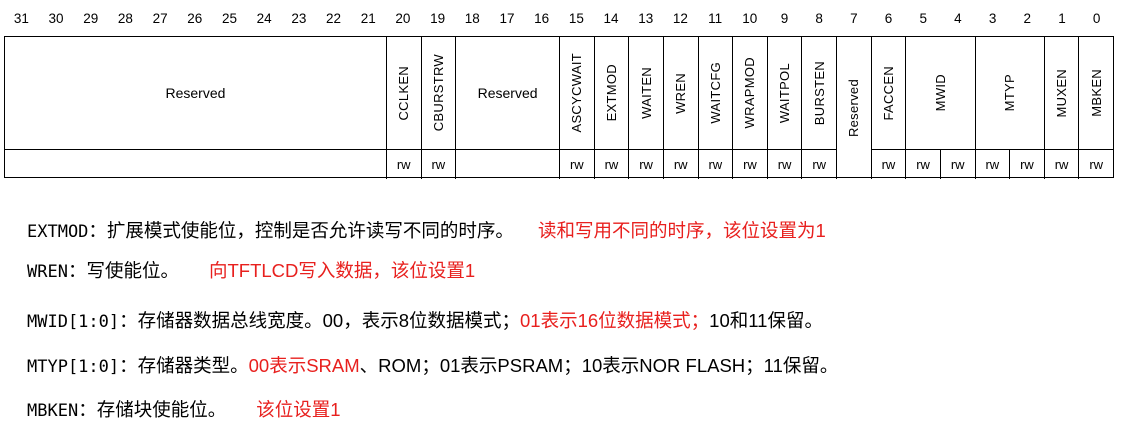 The height and width of the screenshot is (435, 1122). I want to click on desc-highlight: 00表示SRAM, so click(304, 365).